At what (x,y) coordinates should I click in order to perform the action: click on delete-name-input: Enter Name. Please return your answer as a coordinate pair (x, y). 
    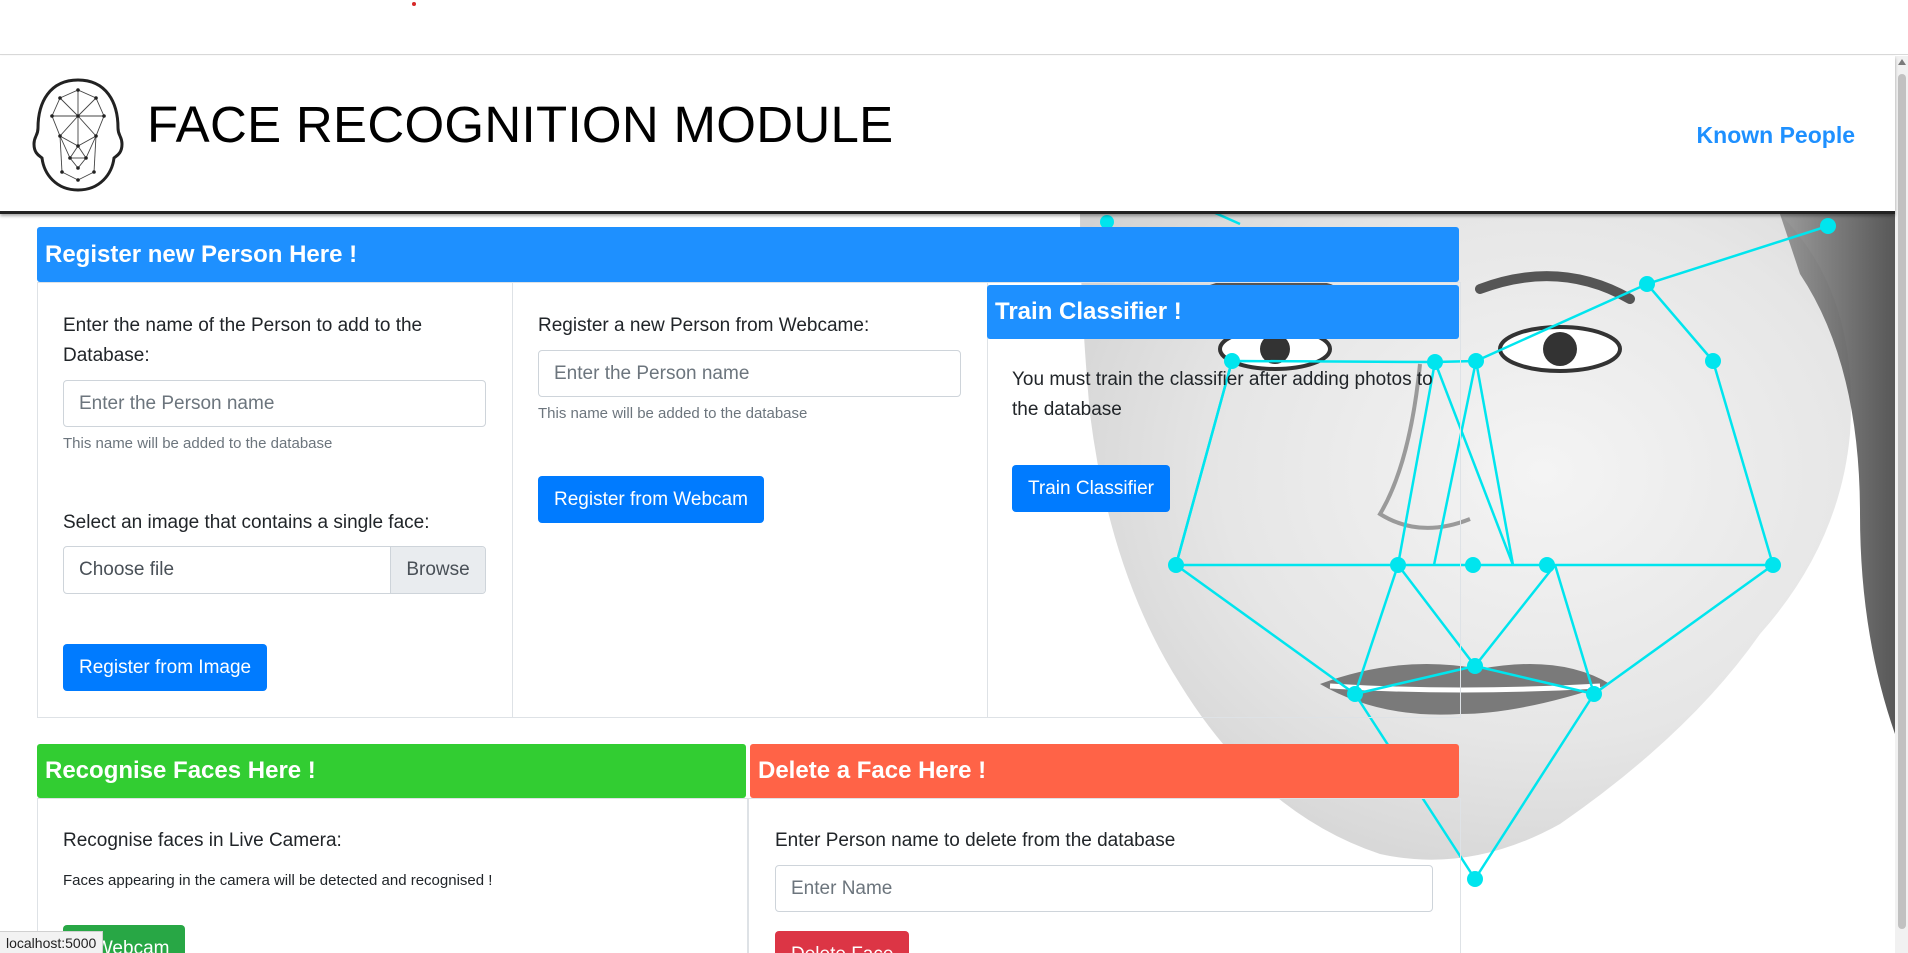
    Looking at the image, I should click on (1104, 888).